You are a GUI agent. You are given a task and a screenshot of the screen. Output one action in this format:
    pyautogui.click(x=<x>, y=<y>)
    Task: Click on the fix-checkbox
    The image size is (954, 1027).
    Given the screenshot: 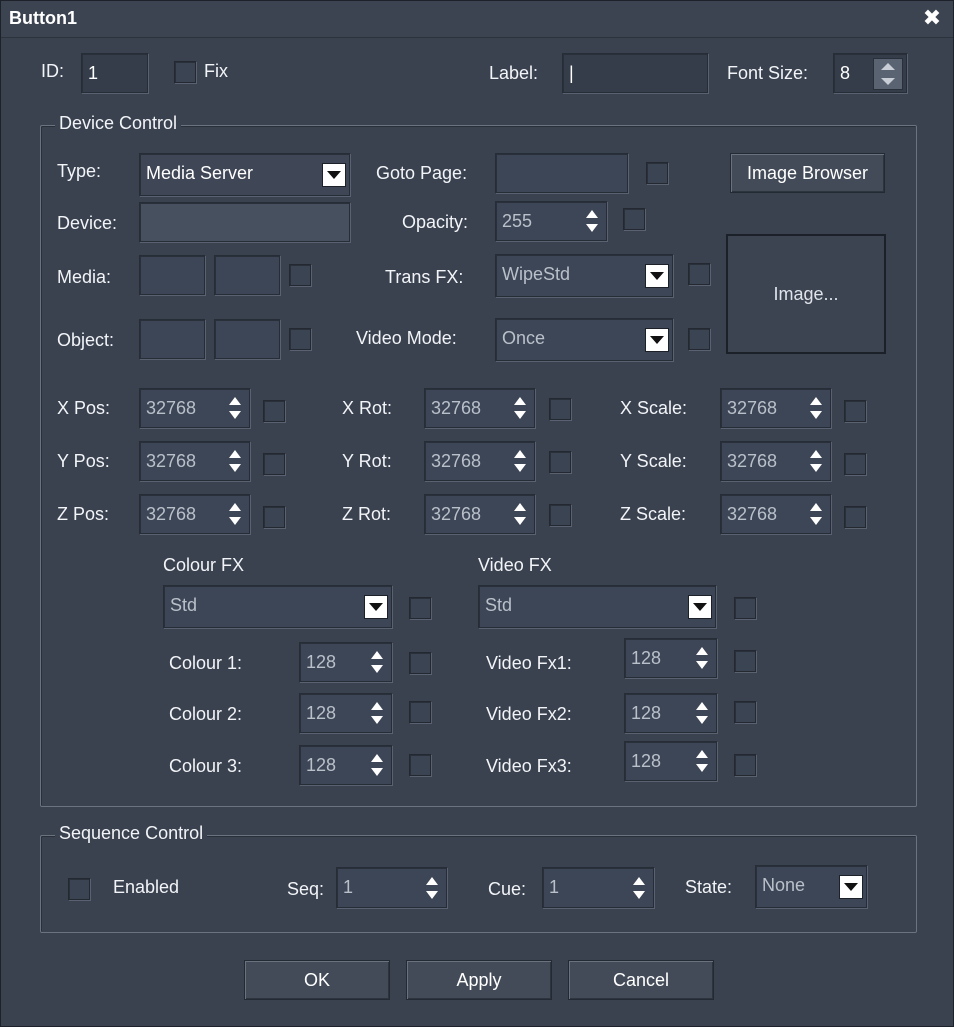 What is the action you would take?
    pyautogui.click(x=185, y=72)
    